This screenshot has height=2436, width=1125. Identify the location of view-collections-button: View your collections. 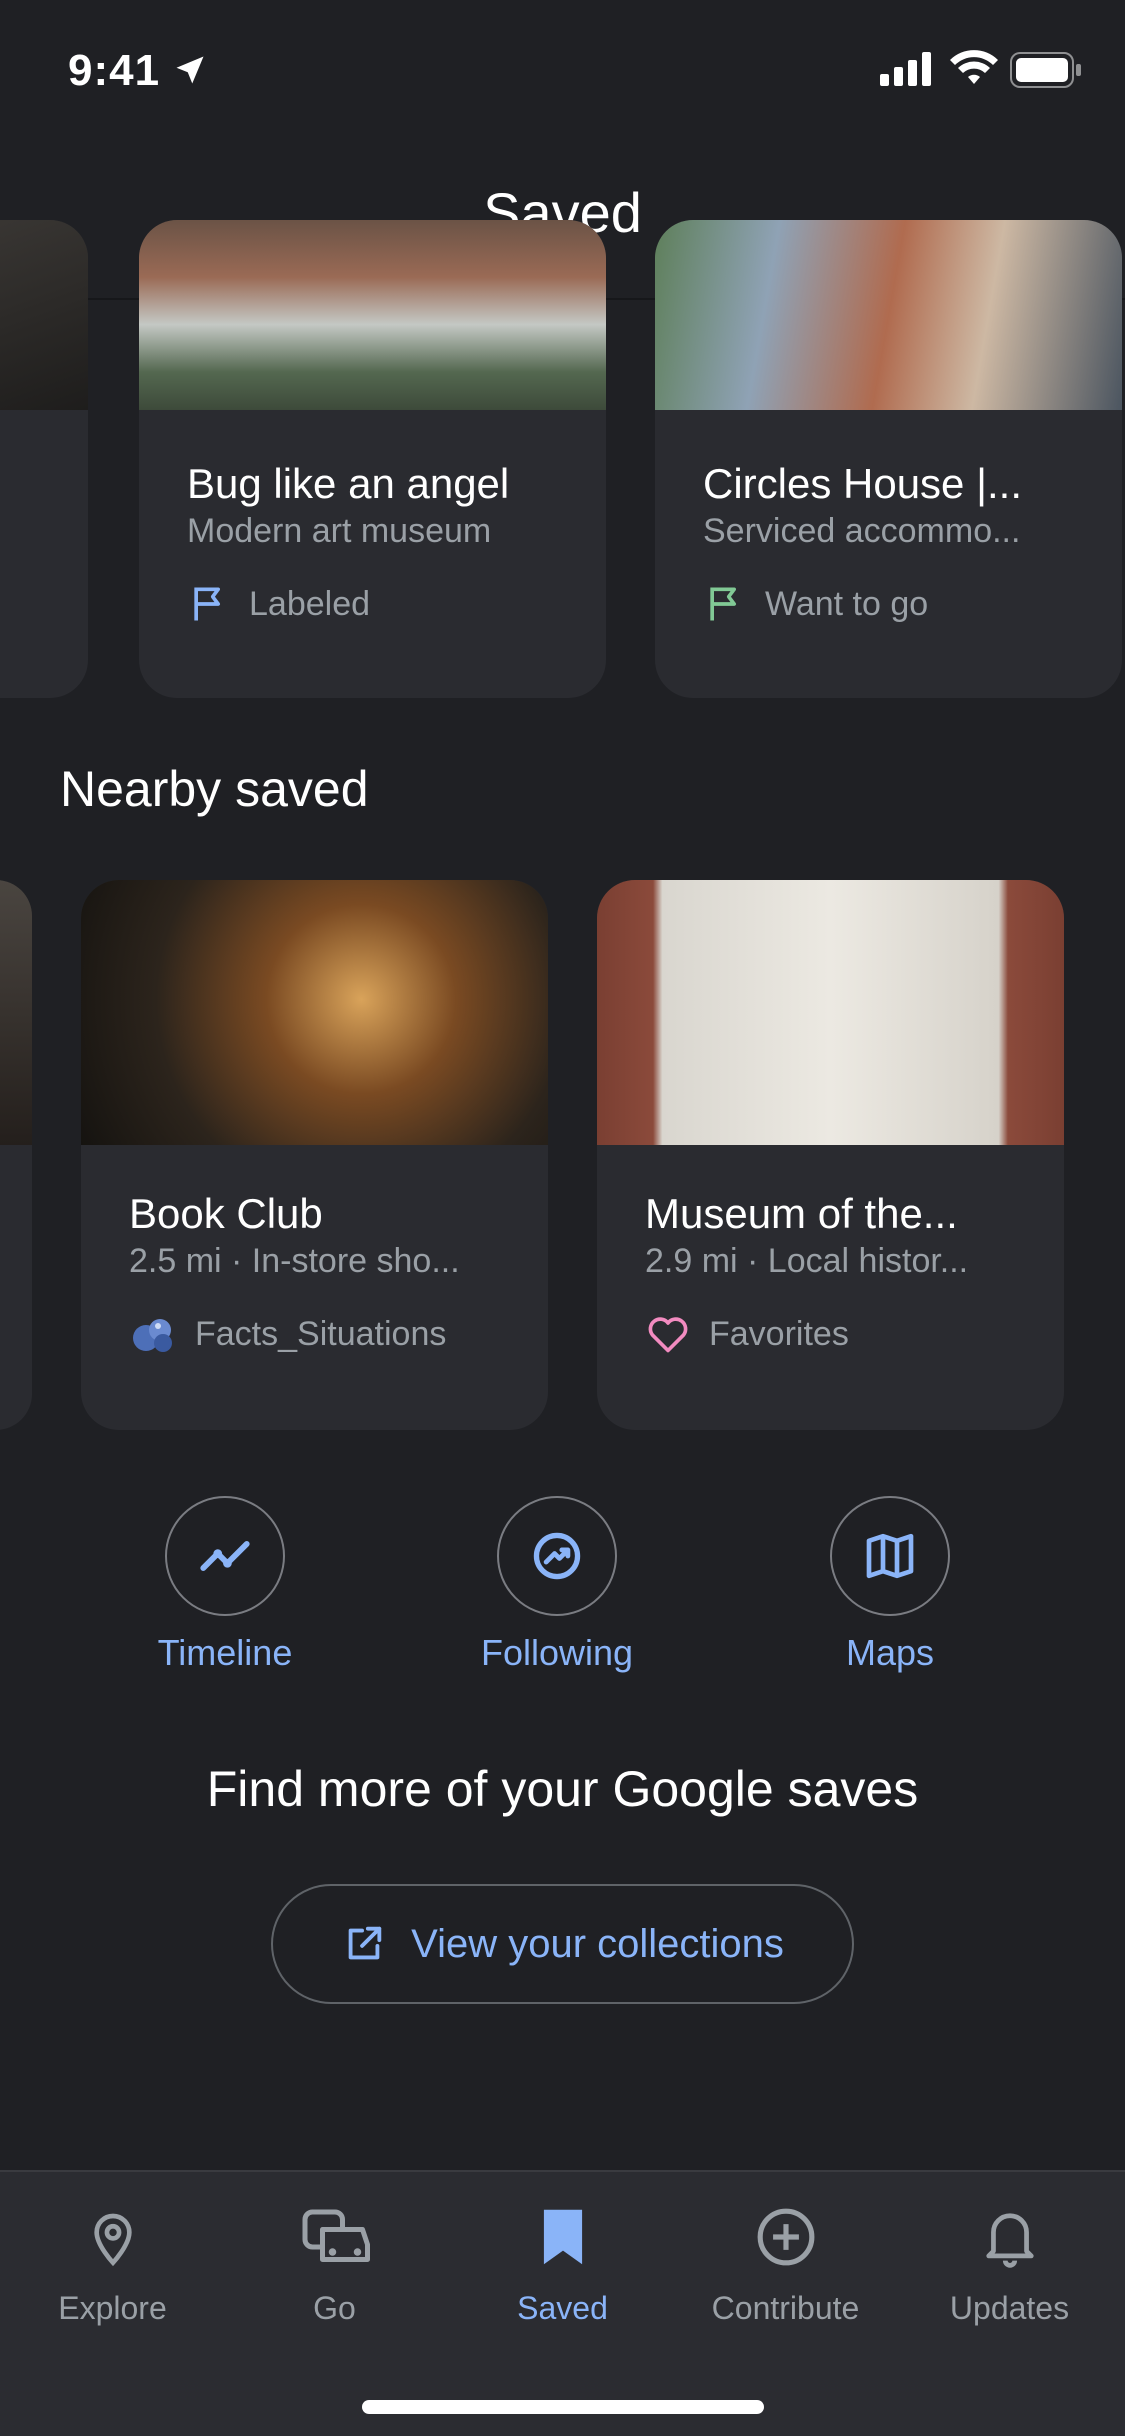
(562, 1944).